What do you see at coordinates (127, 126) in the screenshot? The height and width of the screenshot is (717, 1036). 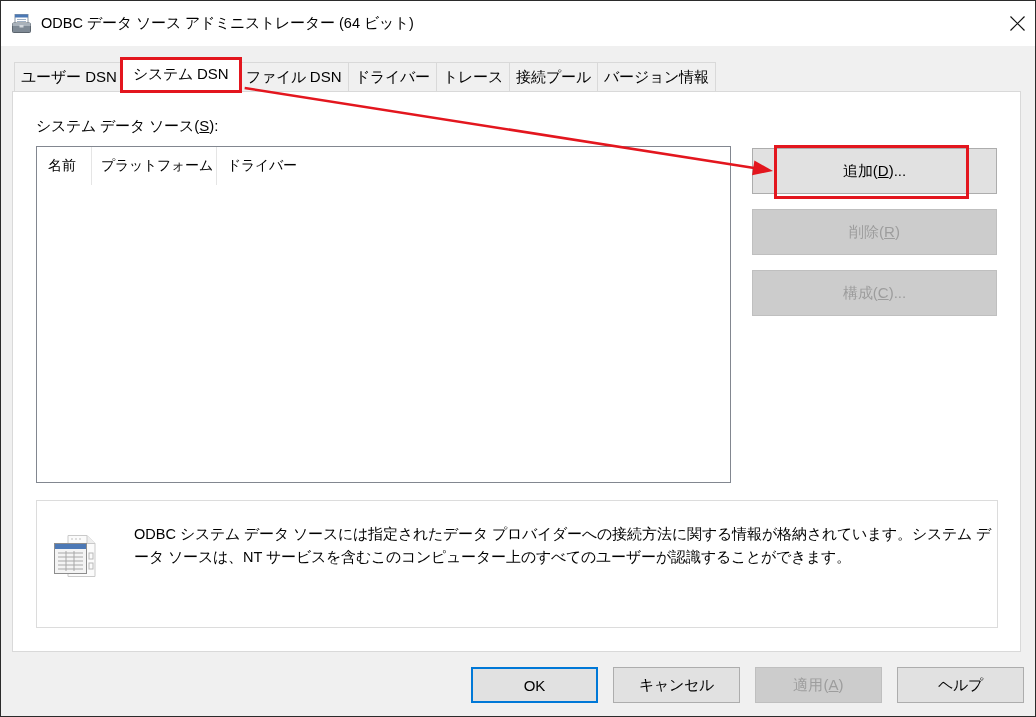 I see `list-label: システム データ ソース(S):` at bounding box center [127, 126].